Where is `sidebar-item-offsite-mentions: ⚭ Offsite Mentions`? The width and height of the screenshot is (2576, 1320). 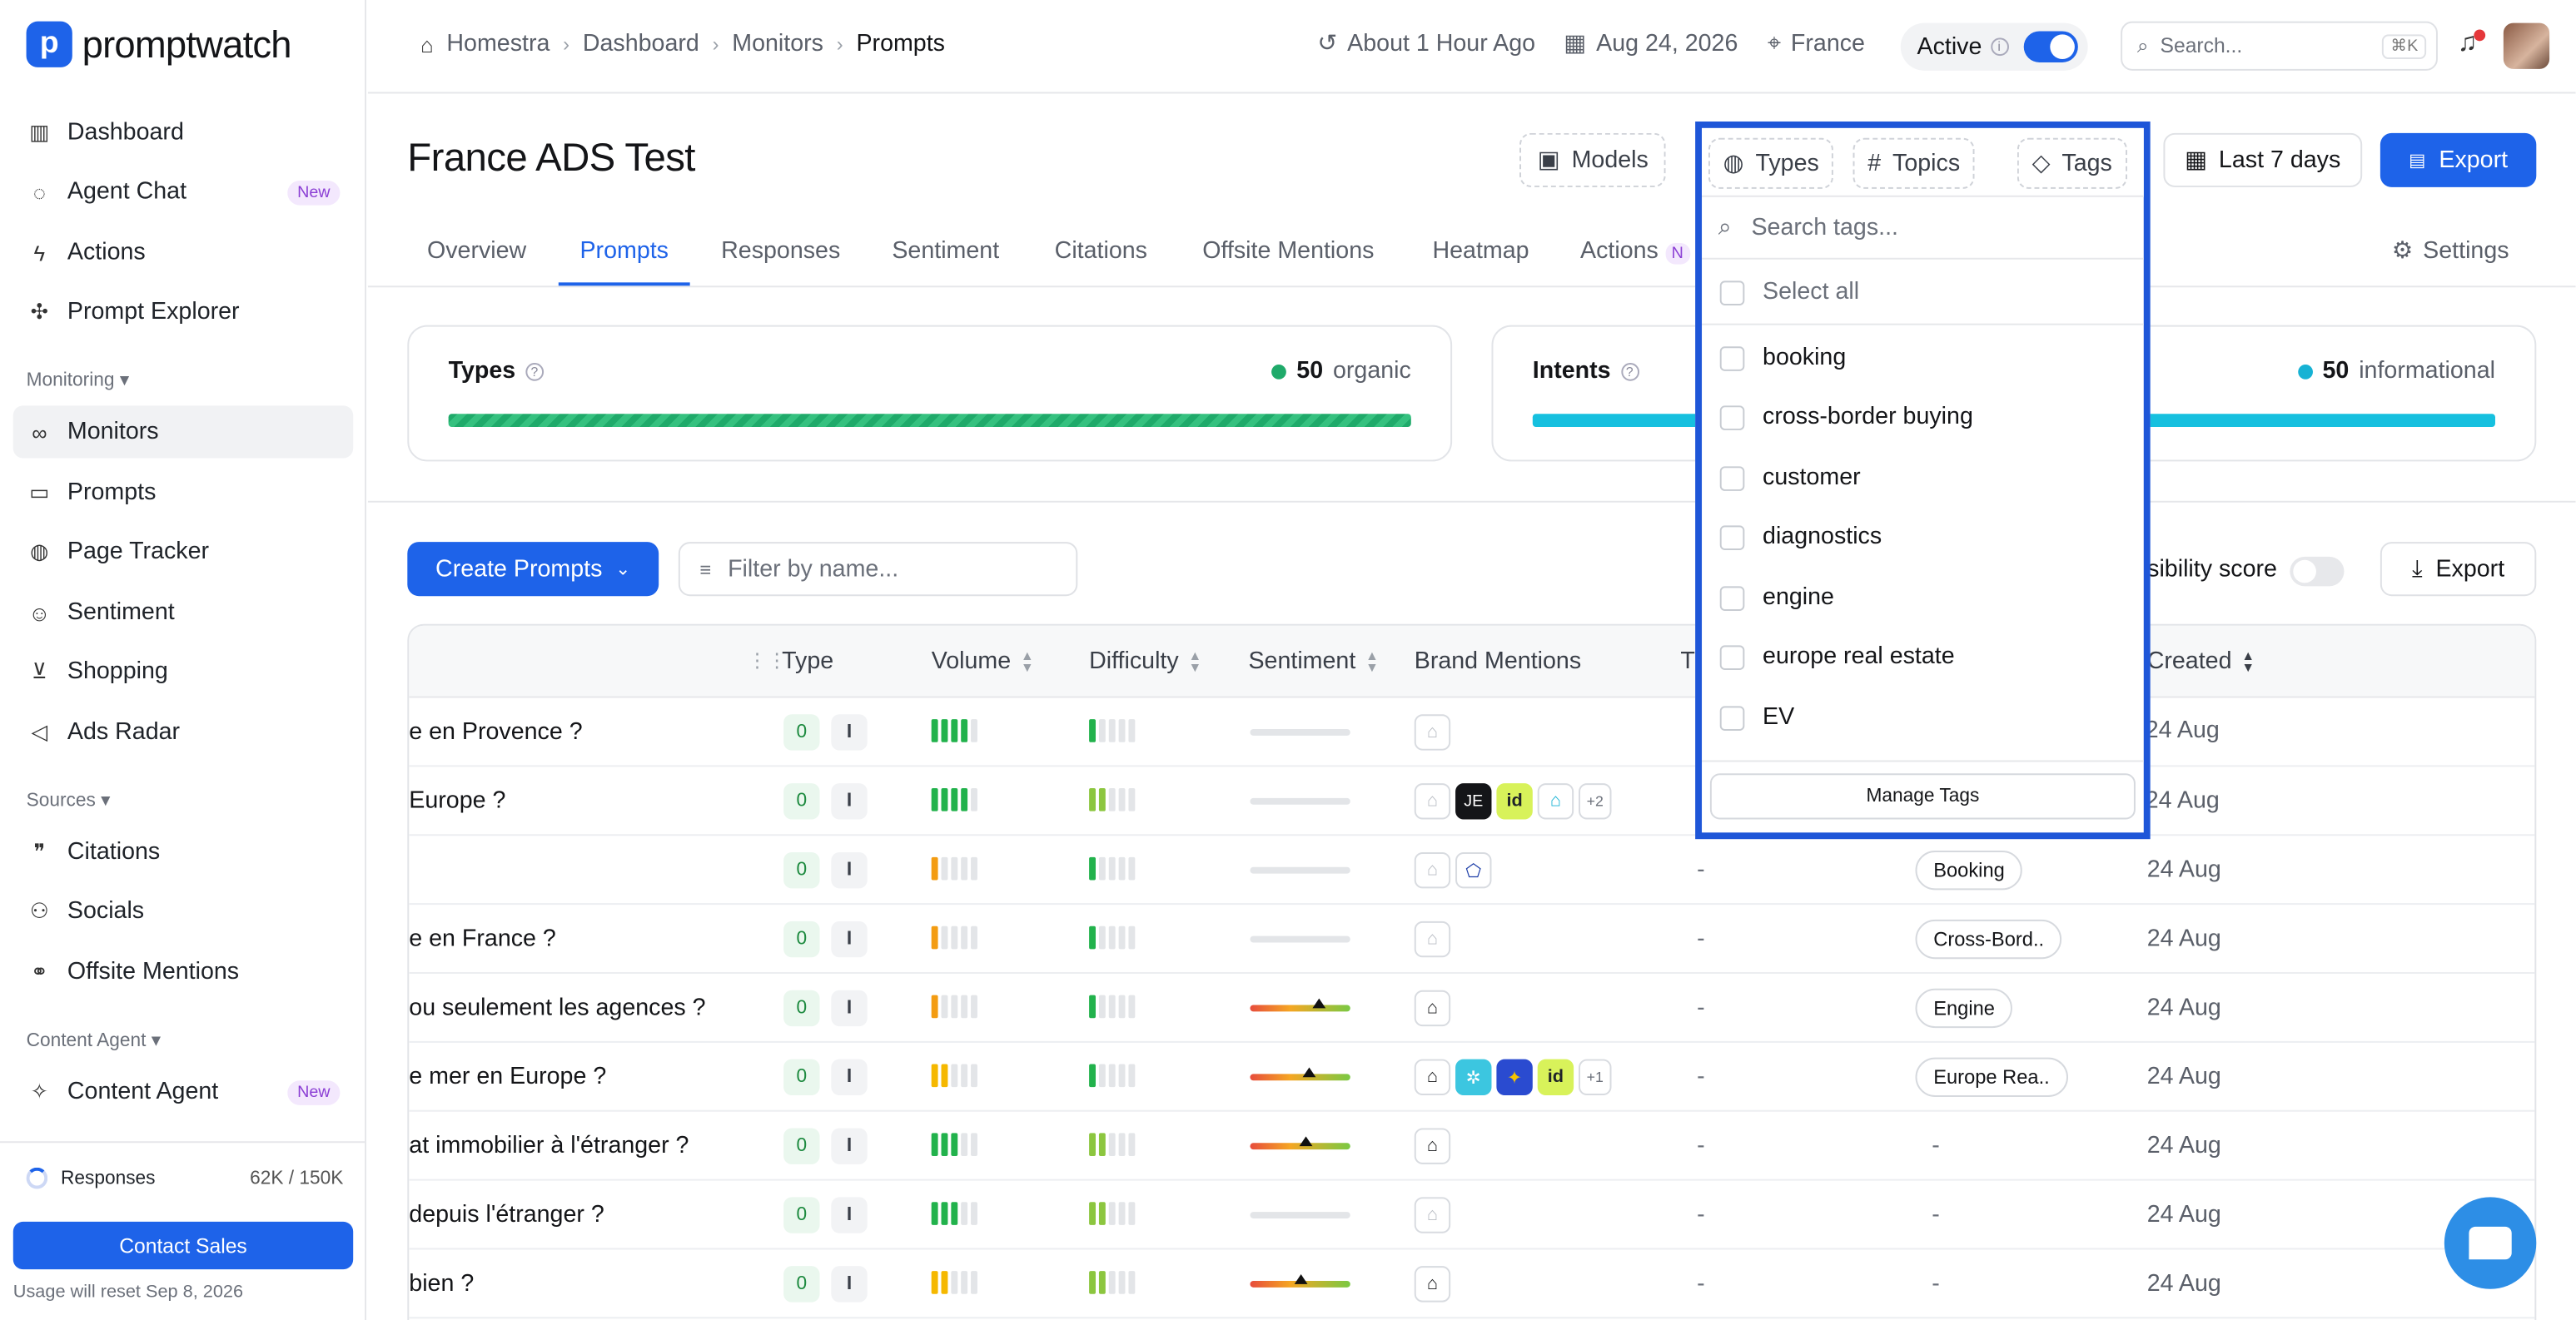 sidebar-item-offsite-mentions: ⚭ Offsite Mentions is located at coordinates (183, 971).